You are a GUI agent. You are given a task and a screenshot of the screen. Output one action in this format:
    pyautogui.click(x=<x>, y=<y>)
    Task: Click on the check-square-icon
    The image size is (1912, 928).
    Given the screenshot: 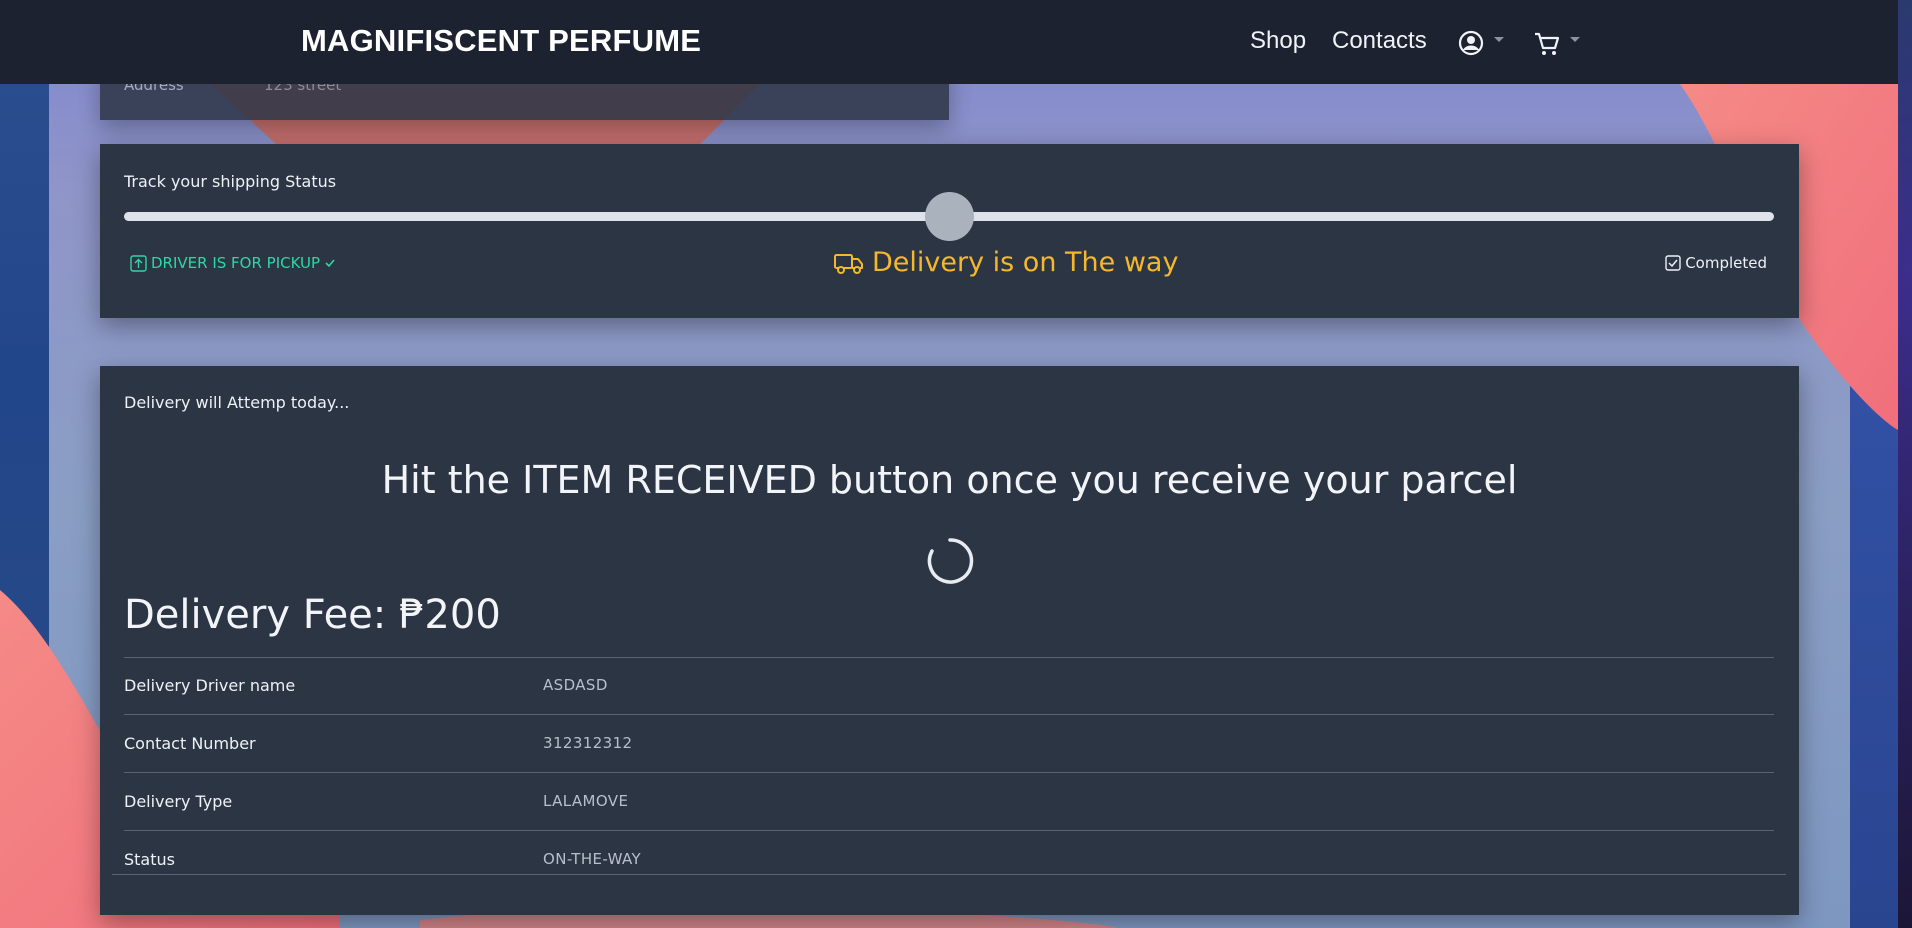 What is the action you would take?
    pyautogui.click(x=1673, y=263)
    